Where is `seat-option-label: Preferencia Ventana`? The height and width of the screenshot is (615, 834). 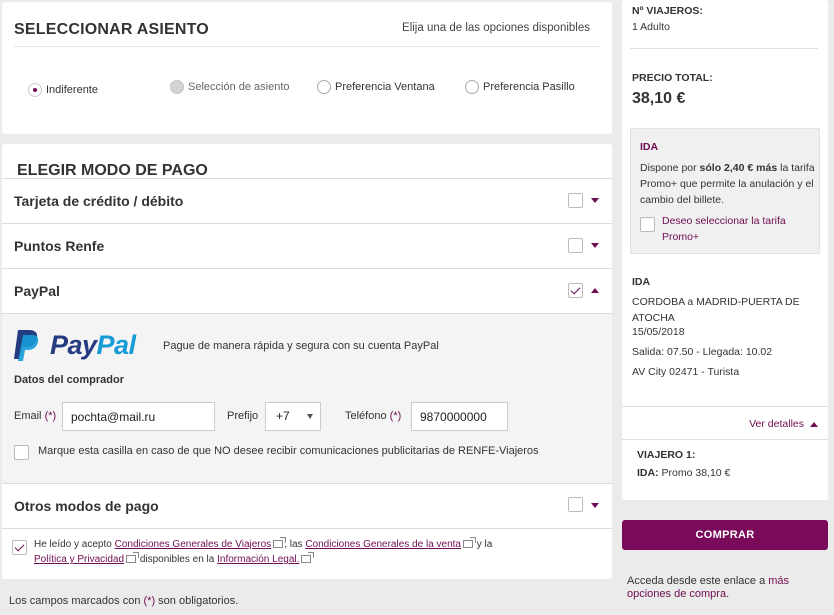
seat-option-label: Preferencia Ventana is located at coordinates (385, 87).